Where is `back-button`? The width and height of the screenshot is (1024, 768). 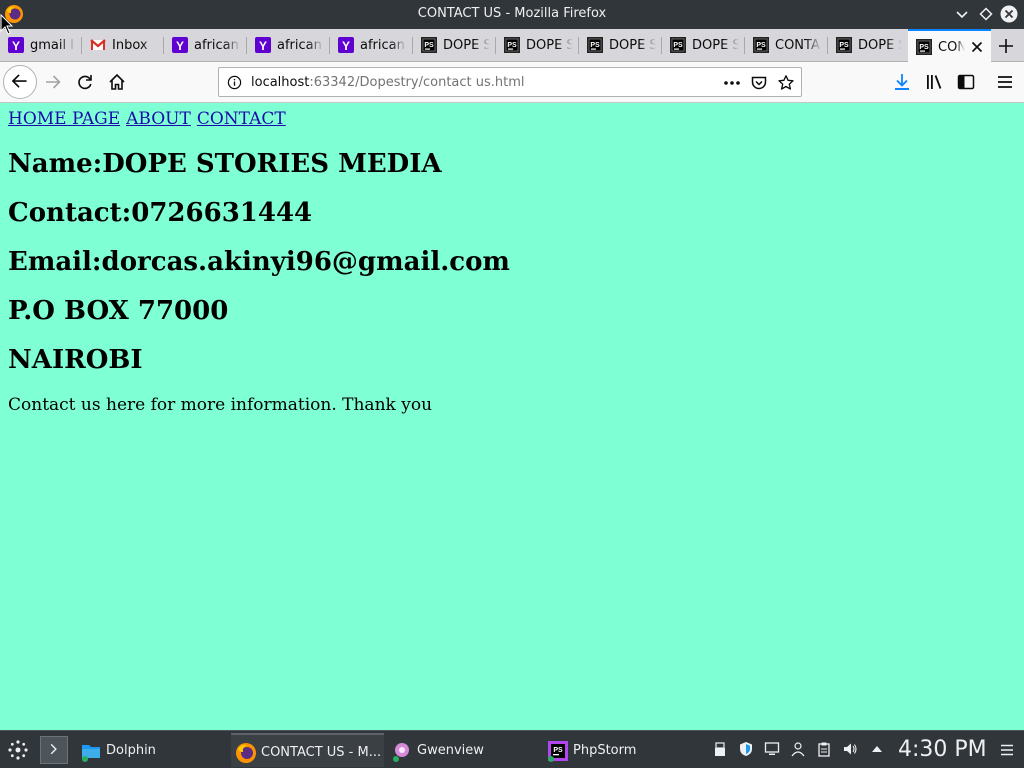
back-button is located at coordinates (20, 82).